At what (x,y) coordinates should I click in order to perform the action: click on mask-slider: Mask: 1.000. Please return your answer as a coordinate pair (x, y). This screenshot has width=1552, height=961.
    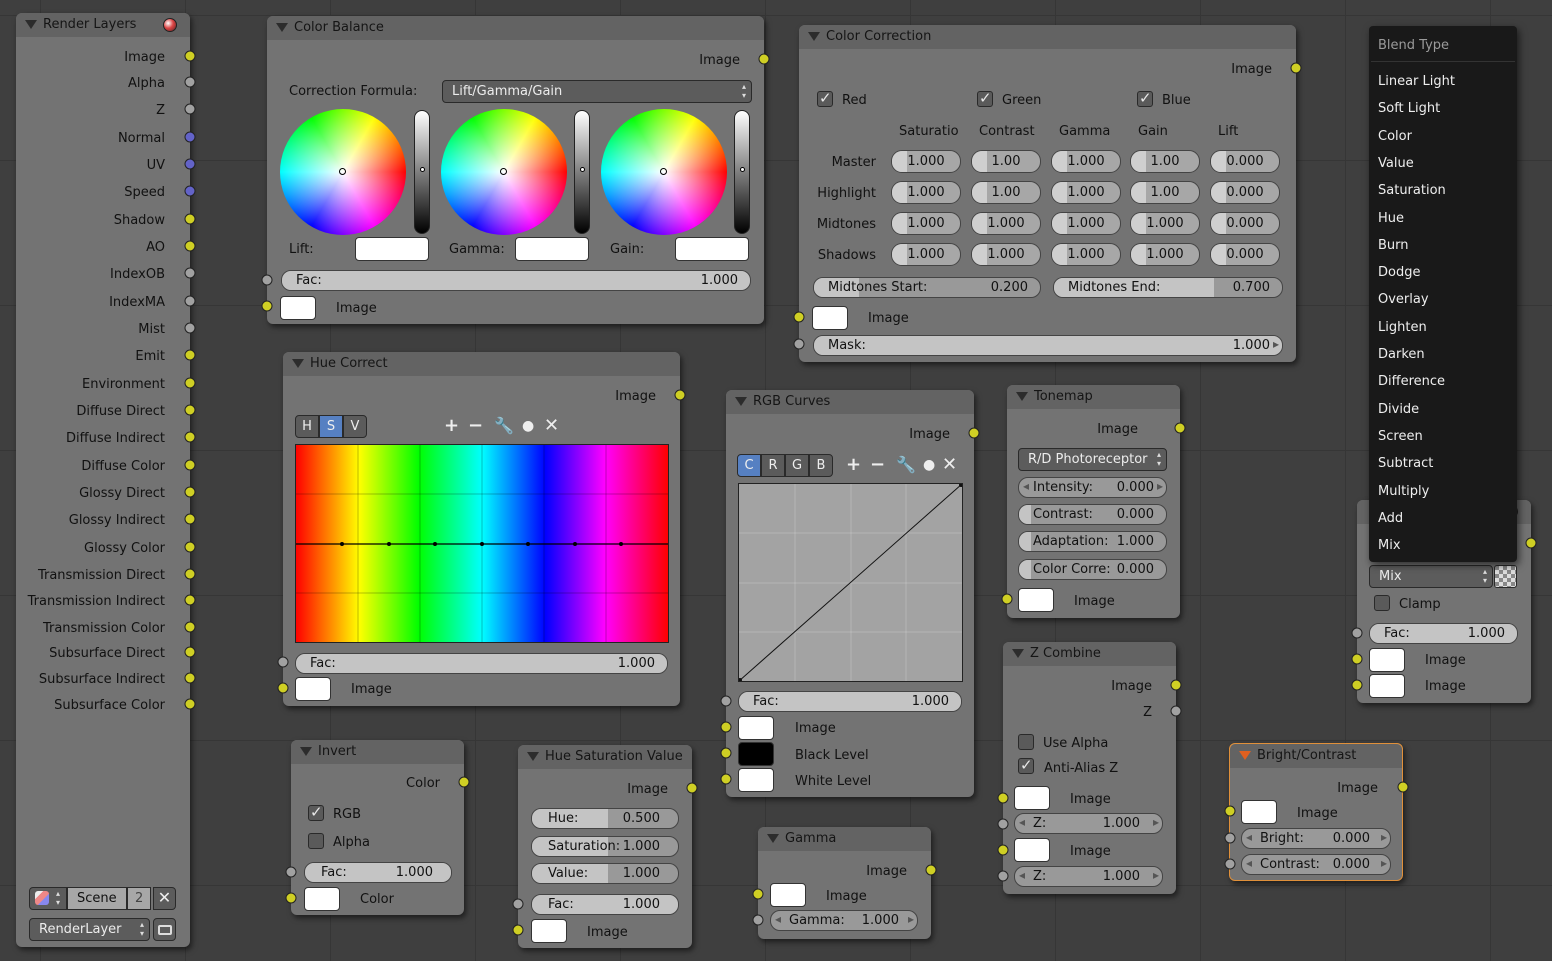
    Looking at the image, I should click on (1048, 345).